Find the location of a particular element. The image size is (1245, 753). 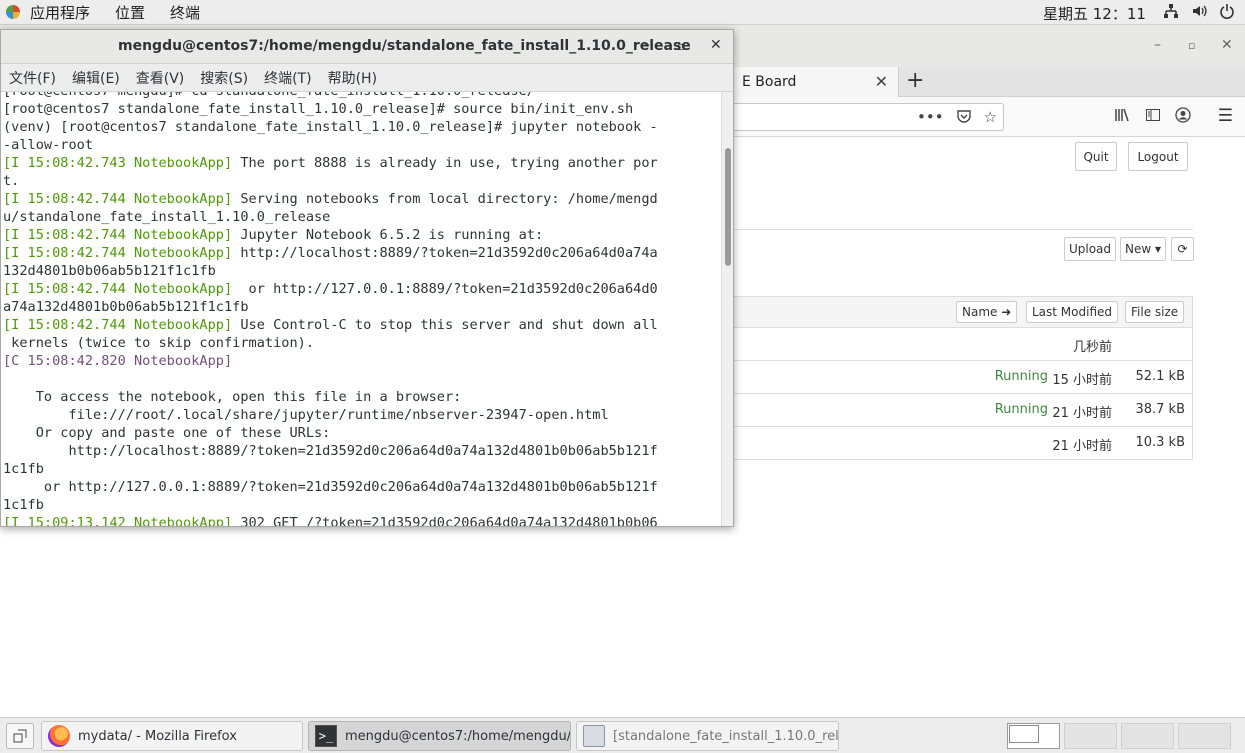

firefox-maximize-button: ▫ is located at coordinates (1191, 45).